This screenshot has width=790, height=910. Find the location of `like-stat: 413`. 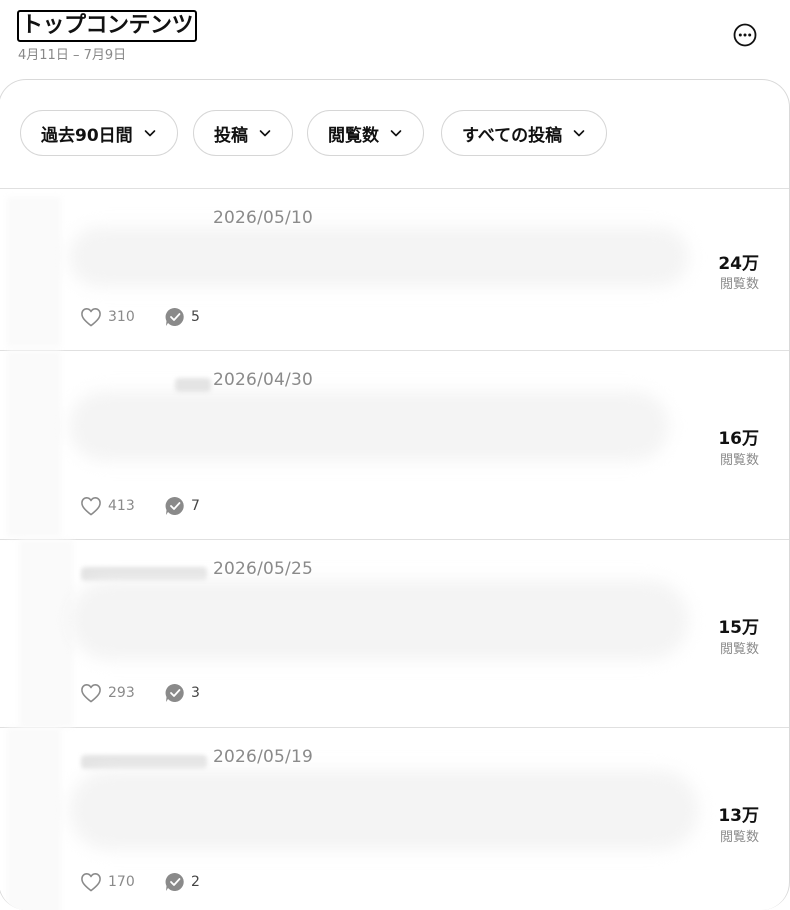

like-stat: 413 is located at coordinates (107, 506).